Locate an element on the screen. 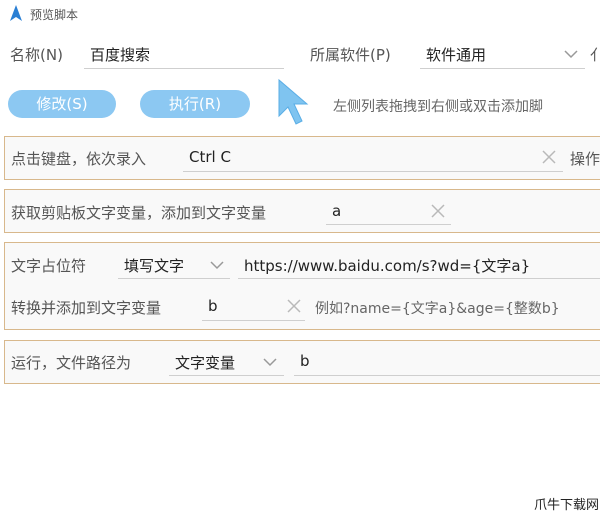 The height and width of the screenshot is (513, 600). step2-input-underline is located at coordinates (388, 224).